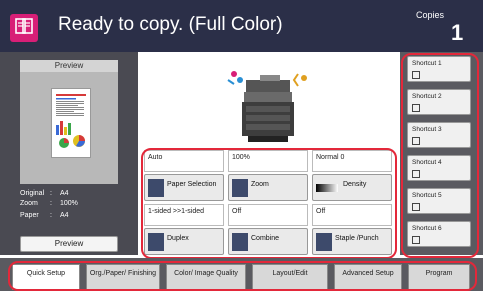 The image size is (483, 291). Describe the element at coordinates (242, 276) in the screenshot. I see `tabs-highlight` at that location.